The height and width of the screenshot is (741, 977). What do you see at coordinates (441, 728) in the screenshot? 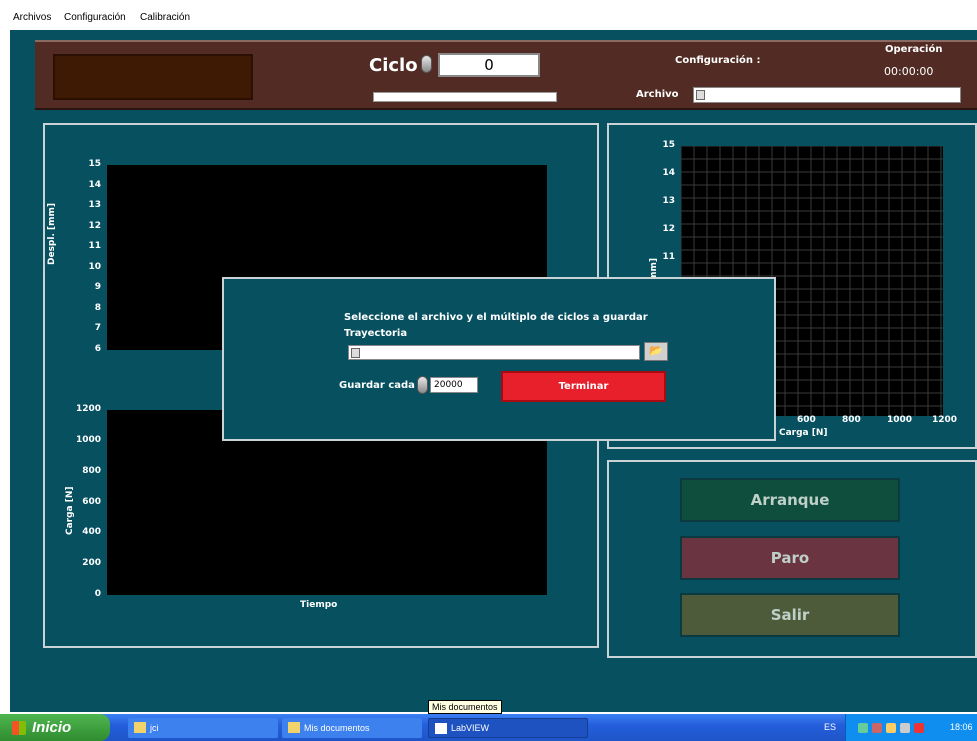
I see `labview-icon` at bounding box center [441, 728].